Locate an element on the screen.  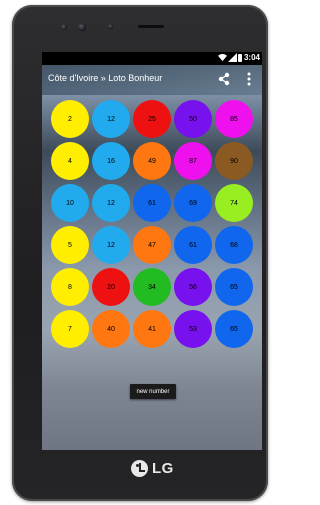
number-ball: 74 is located at coordinates (234, 203).